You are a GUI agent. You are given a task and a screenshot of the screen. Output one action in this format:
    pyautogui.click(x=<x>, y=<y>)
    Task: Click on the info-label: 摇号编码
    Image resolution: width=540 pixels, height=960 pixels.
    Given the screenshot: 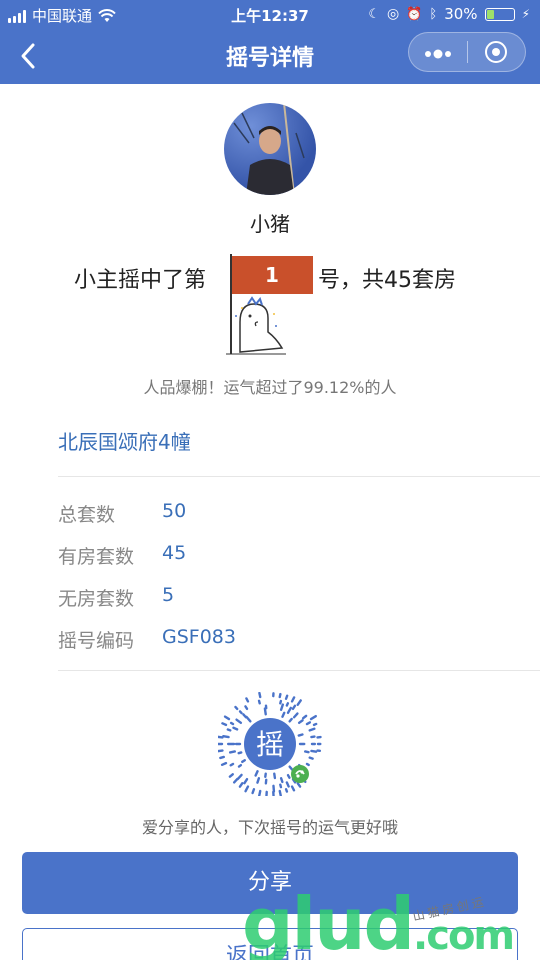 What is the action you would take?
    pyautogui.click(x=96, y=641)
    